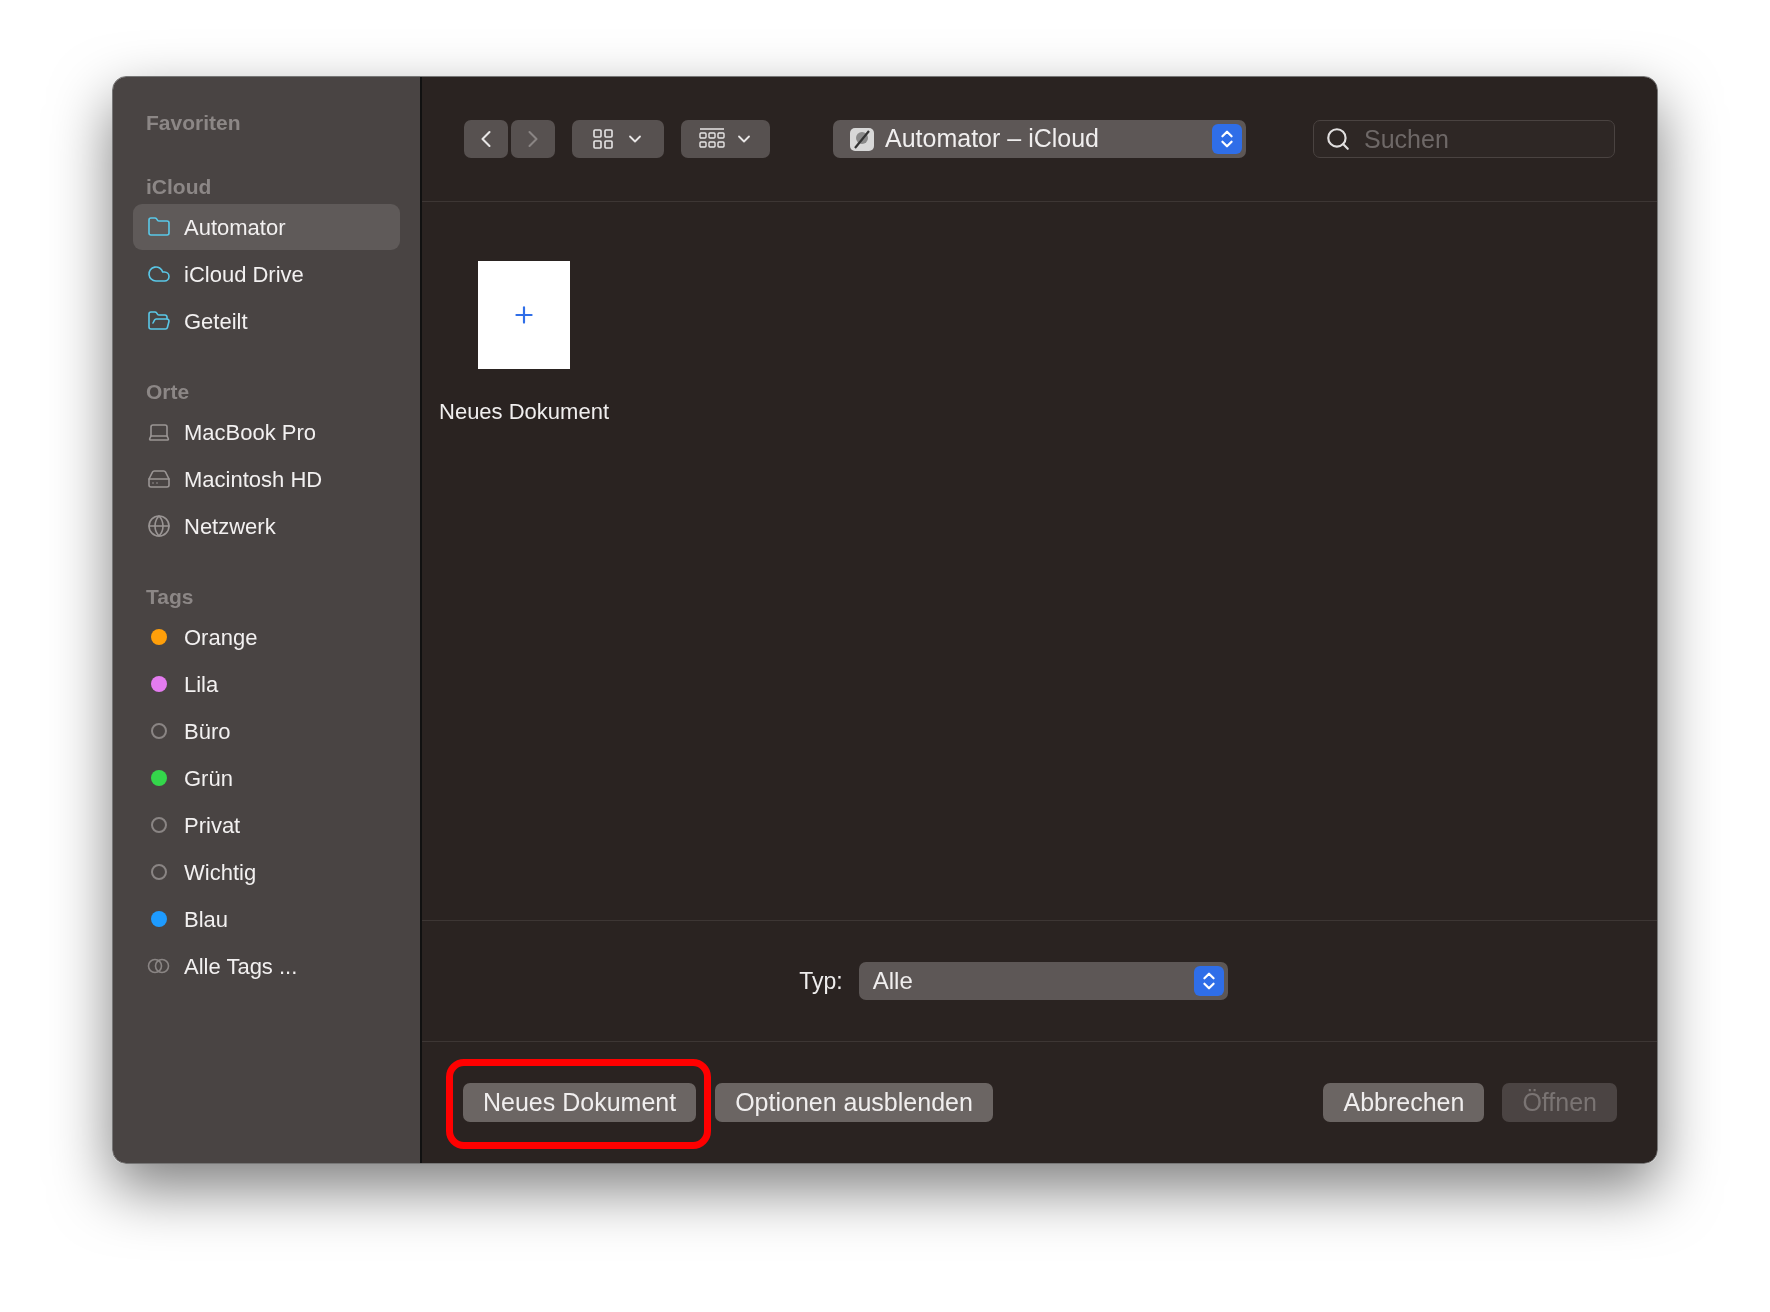  What do you see at coordinates (250, 432) in the screenshot?
I see `sidebar-label: MacBook Pro` at bounding box center [250, 432].